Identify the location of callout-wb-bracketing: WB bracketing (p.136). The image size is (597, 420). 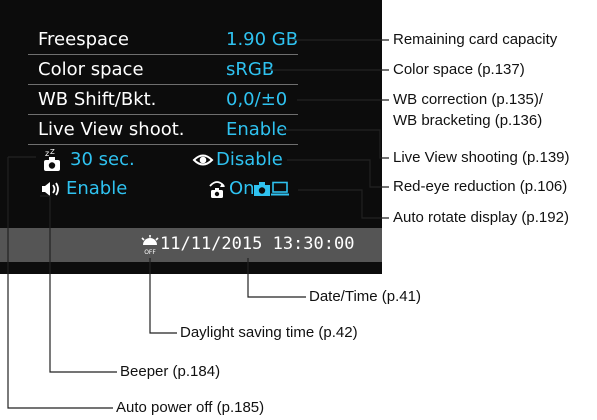
(468, 120).